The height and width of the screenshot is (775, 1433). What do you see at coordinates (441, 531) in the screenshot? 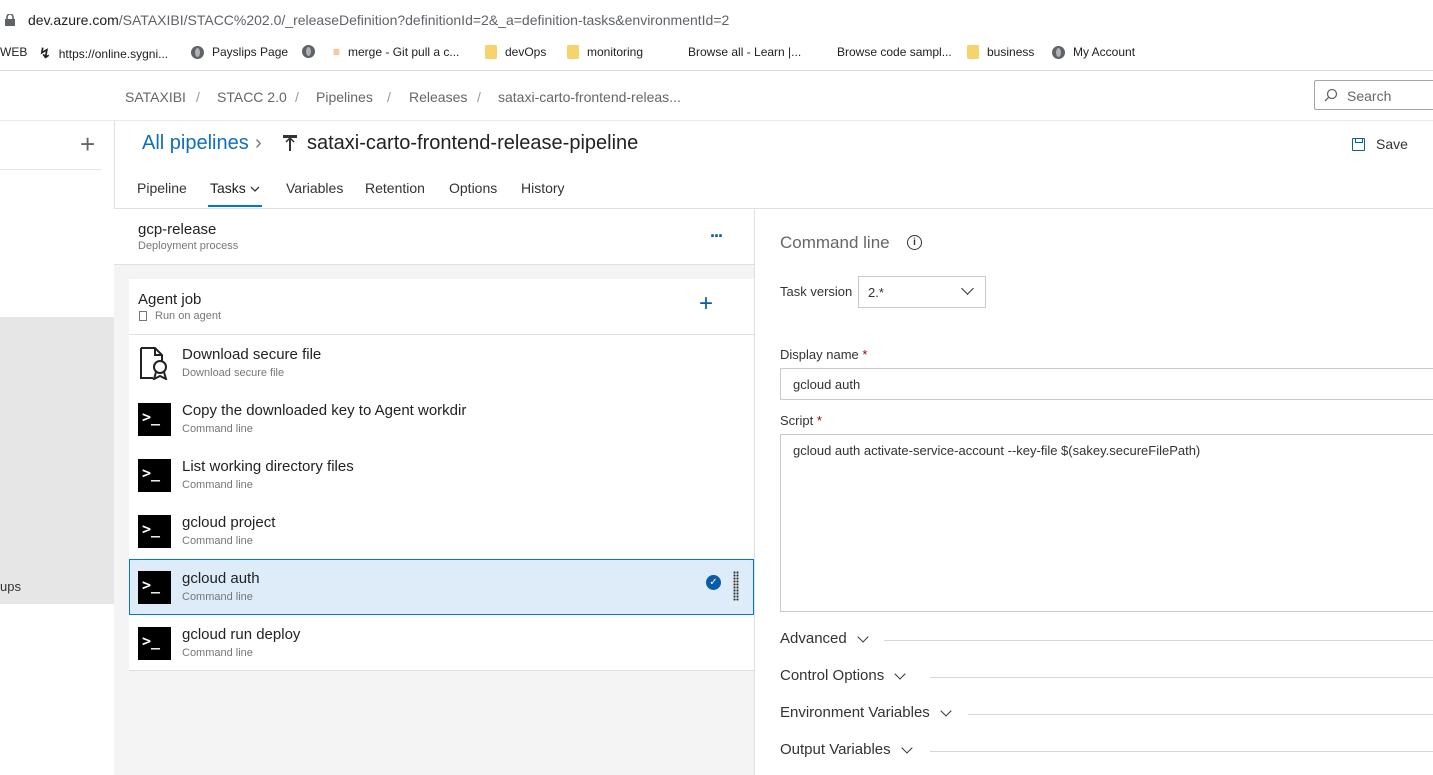
I see `task-item: >_ gcloud project Command line` at bounding box center [441, 531].